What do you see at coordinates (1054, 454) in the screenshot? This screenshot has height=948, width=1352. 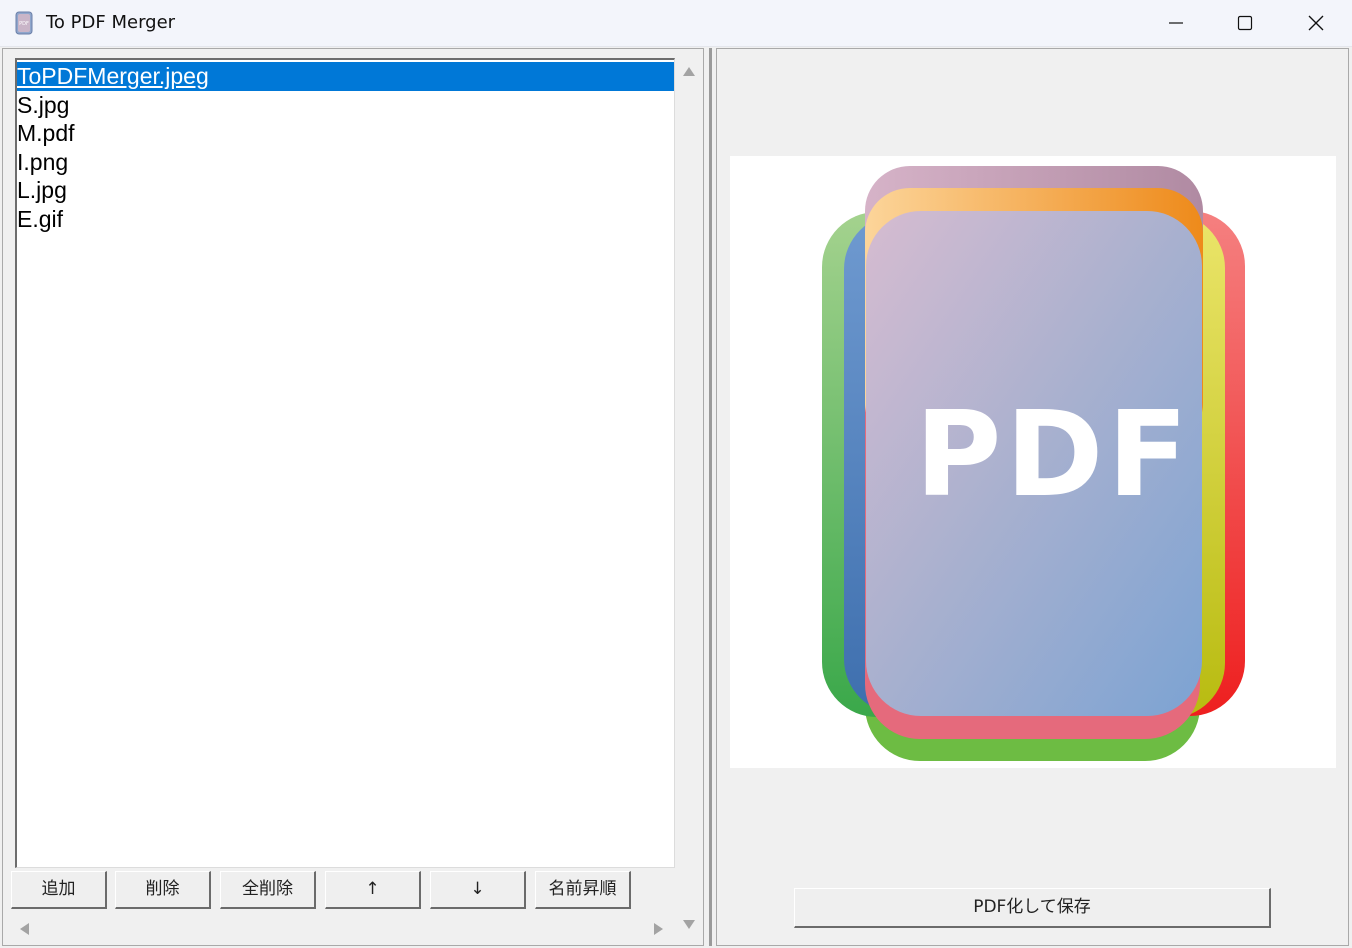 I see `pdf-logo-text: PDF` at bounding box center [1054, 454].